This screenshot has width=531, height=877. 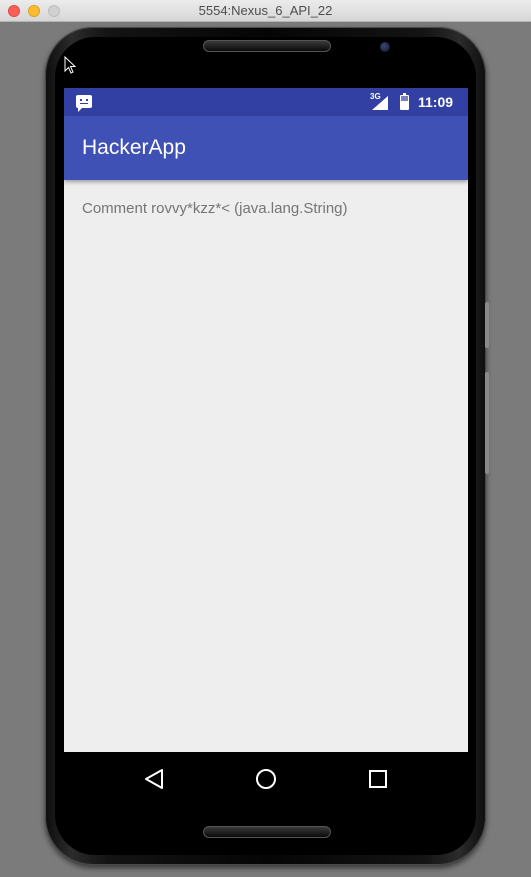 I want to click on recents-square-icon, so click(x=378, y=779).